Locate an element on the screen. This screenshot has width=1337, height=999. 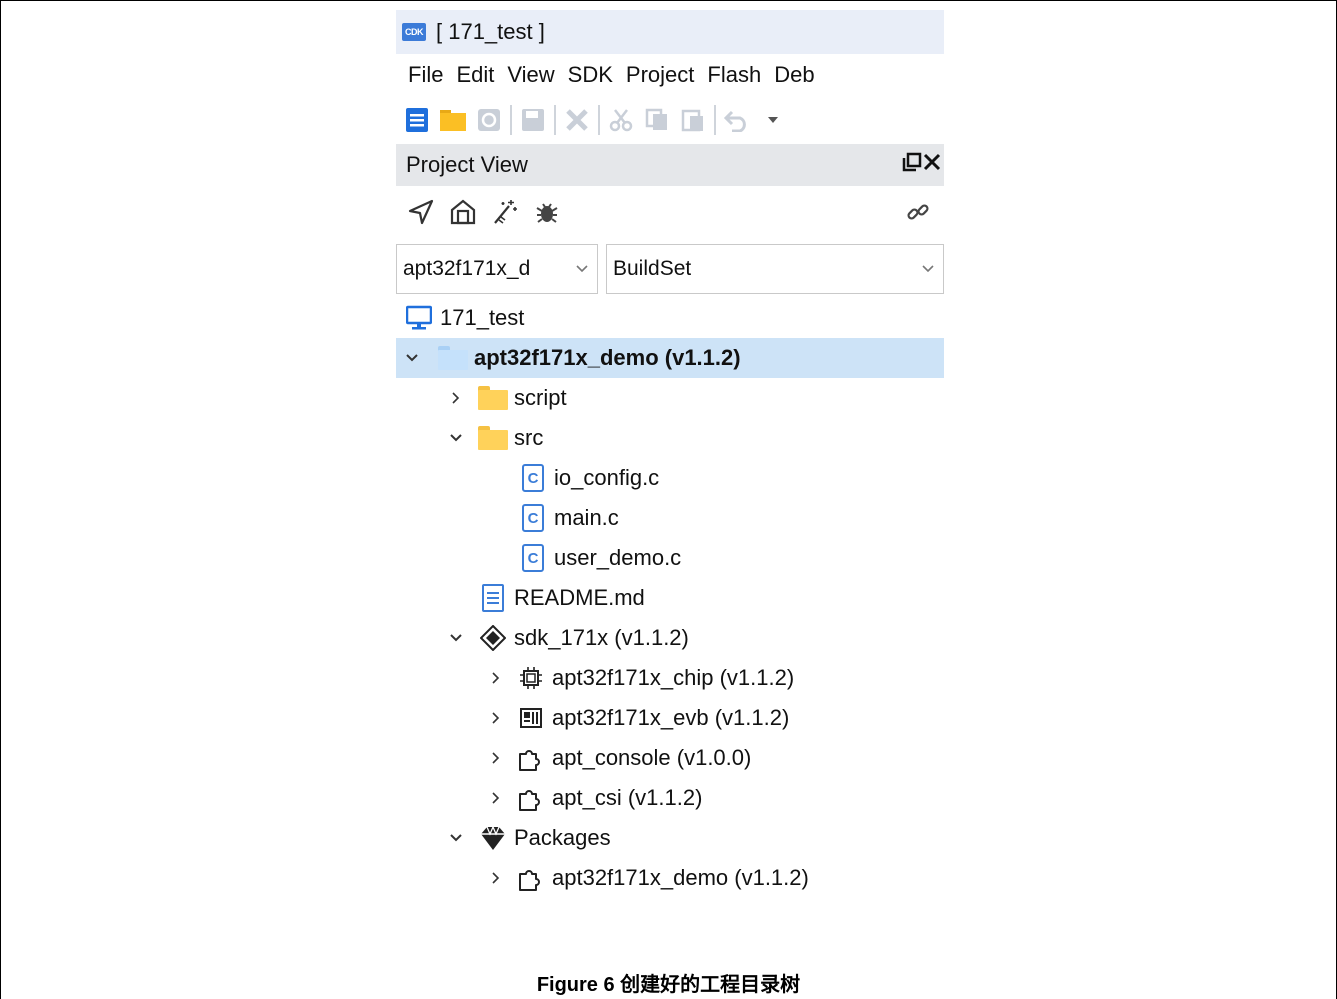
tree-item-label: apt_csi (v1.1.2) is located at coordinates (627, 797).